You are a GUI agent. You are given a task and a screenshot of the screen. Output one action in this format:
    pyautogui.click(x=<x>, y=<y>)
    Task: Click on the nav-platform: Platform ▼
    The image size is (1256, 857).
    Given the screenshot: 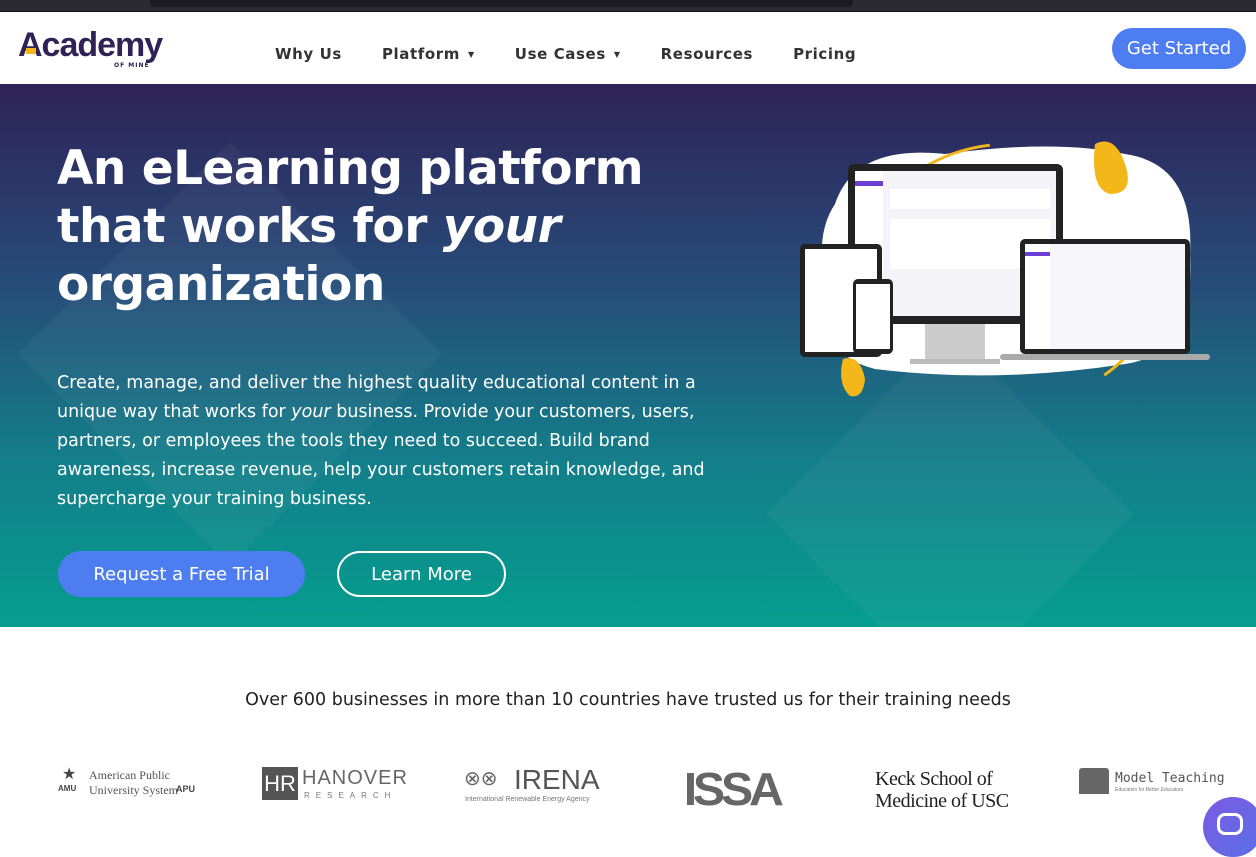 What is the action you would take?
    pyautogui.click(x=428, y=54)
    